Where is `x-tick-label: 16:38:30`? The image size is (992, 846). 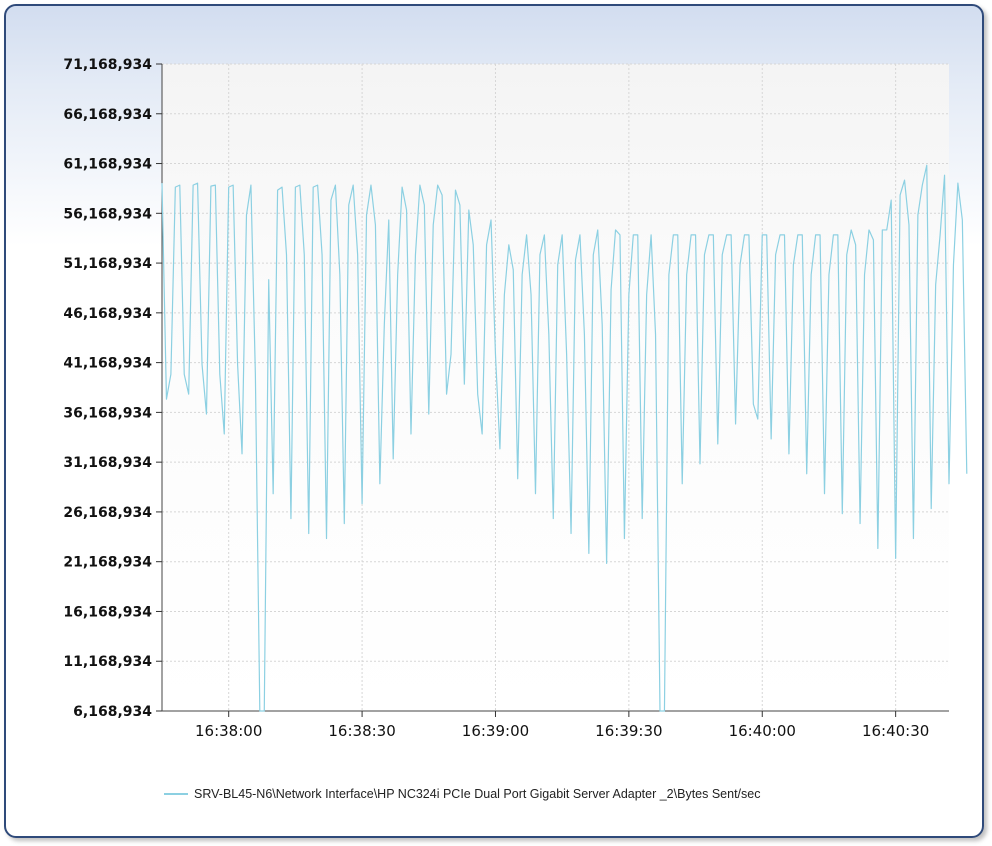 x-tick-label: 16:38:30 is located at coordinates (361, 731).